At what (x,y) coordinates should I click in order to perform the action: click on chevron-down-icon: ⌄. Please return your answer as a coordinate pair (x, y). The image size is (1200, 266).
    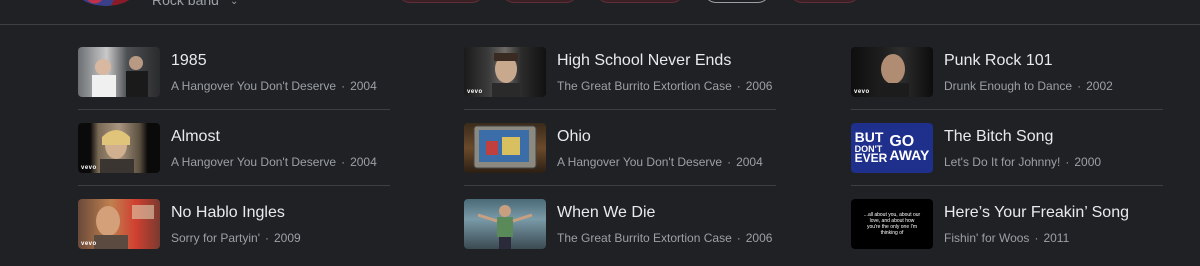
    Looking at the image, I should click on (234, 3).